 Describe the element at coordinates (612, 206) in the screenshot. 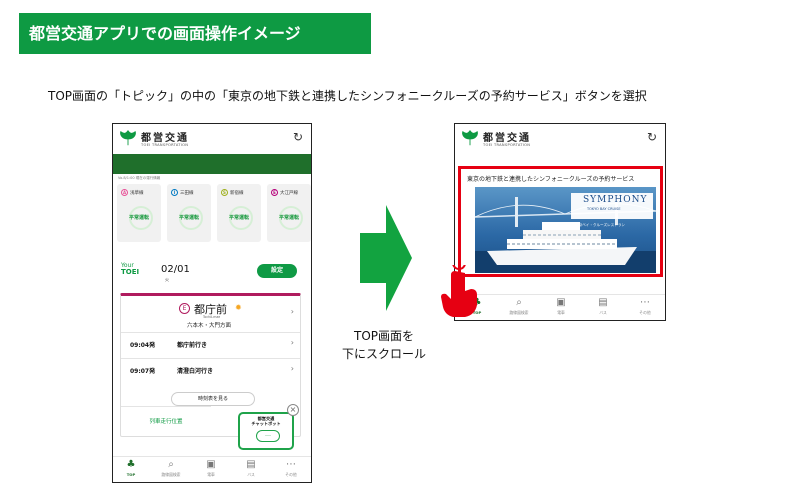

I see `symphony-logo: SYMPHONY TOKYO BAY CRUISE` at that location.